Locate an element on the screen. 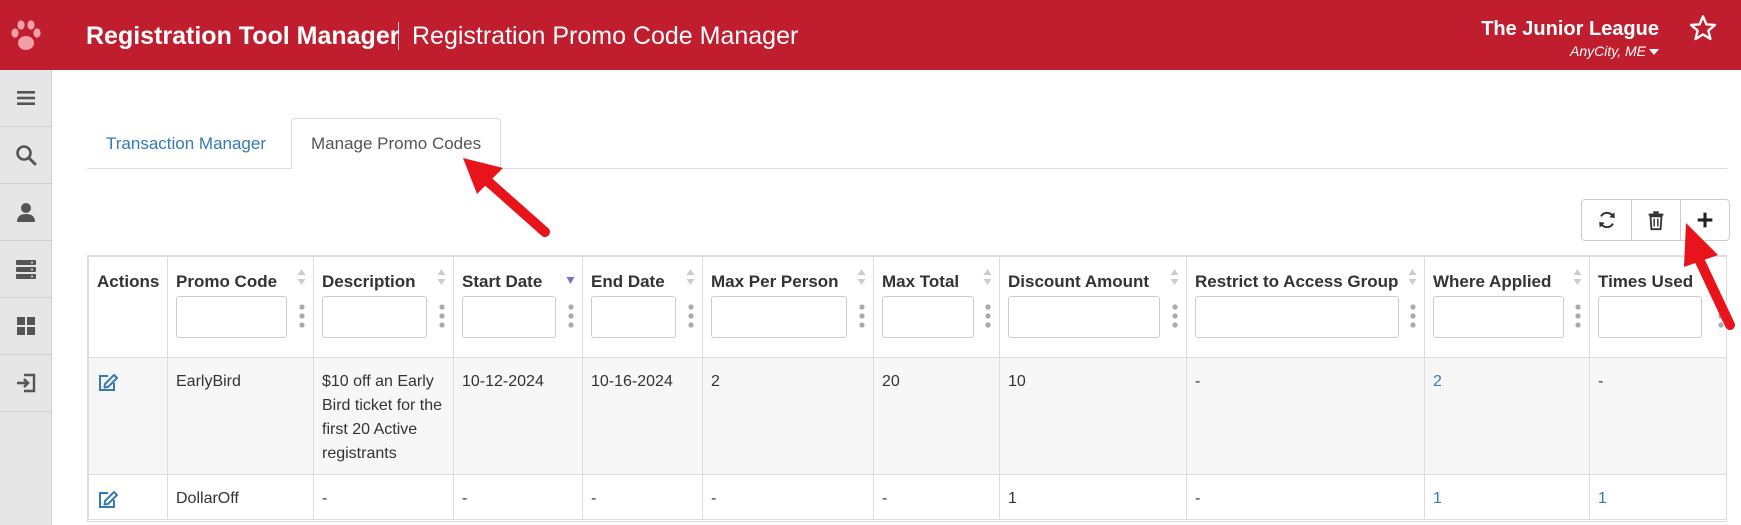  column-header-label: Max Total is located at coordinates (921, 281).